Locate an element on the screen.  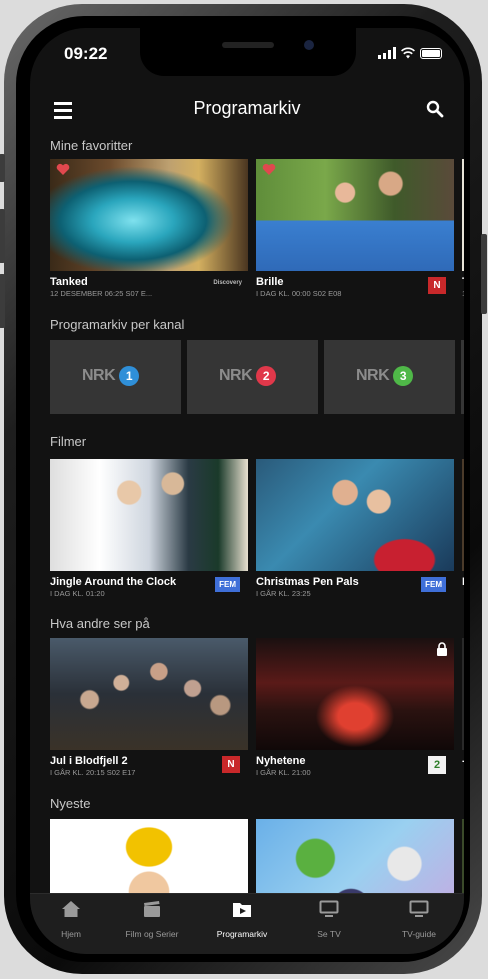
card-title: T is located at coordinates (463, 282).